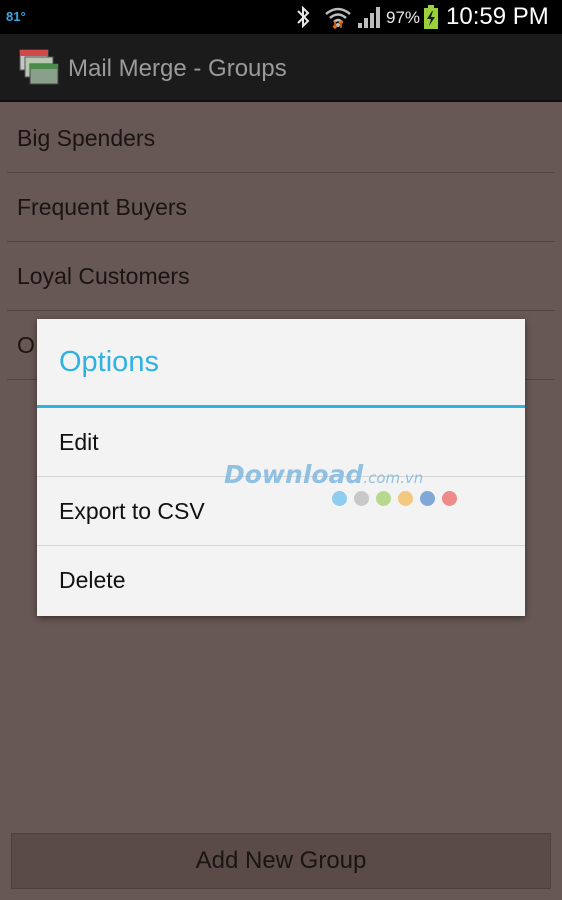  I want to click on battery-percent-text: 97%, so click(403, 17).